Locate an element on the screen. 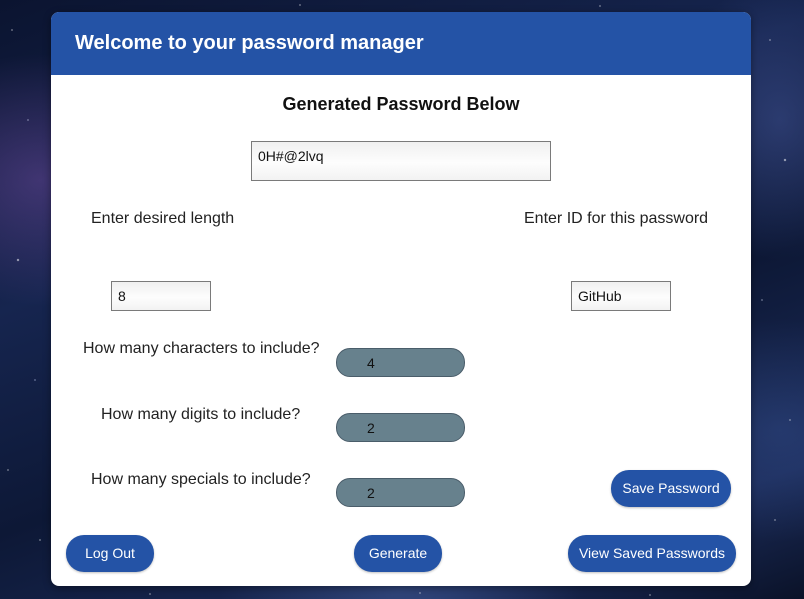 The height and width of the screenshot is (599, 804). save-password-button: Save Password is located at coordinates (671, 488).